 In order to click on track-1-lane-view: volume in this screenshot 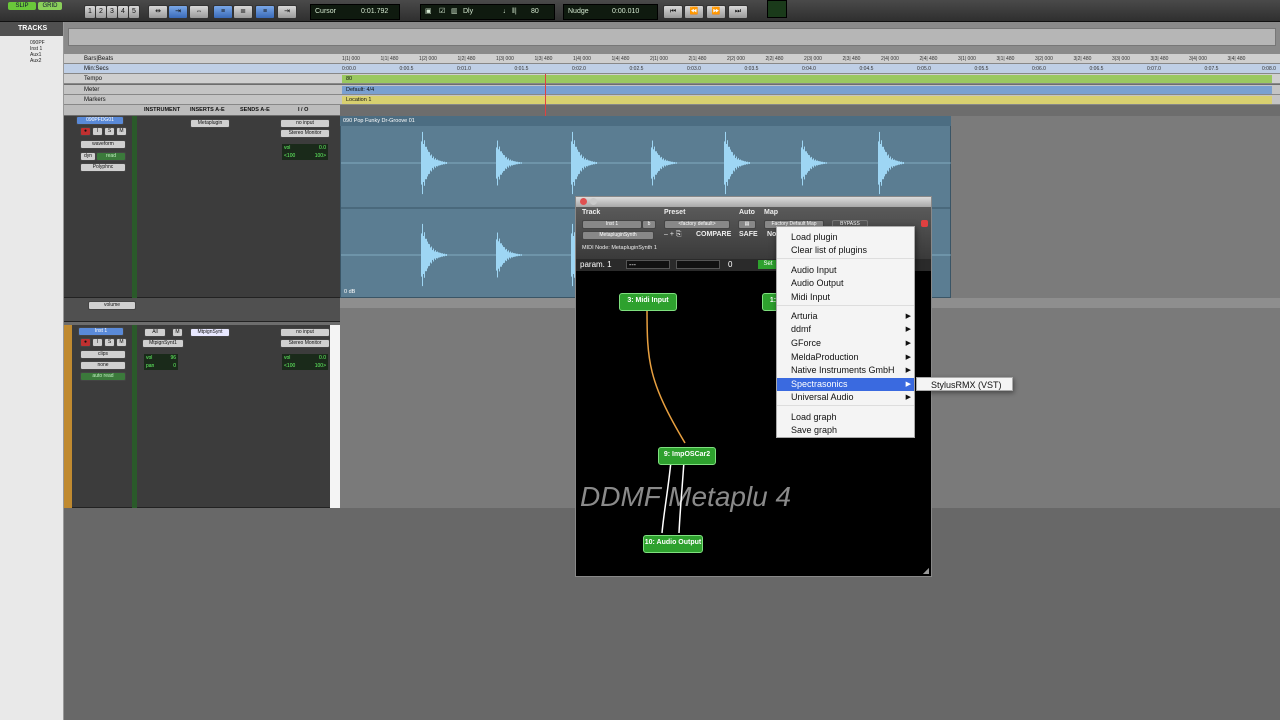, I will do `click(112, 305)`.